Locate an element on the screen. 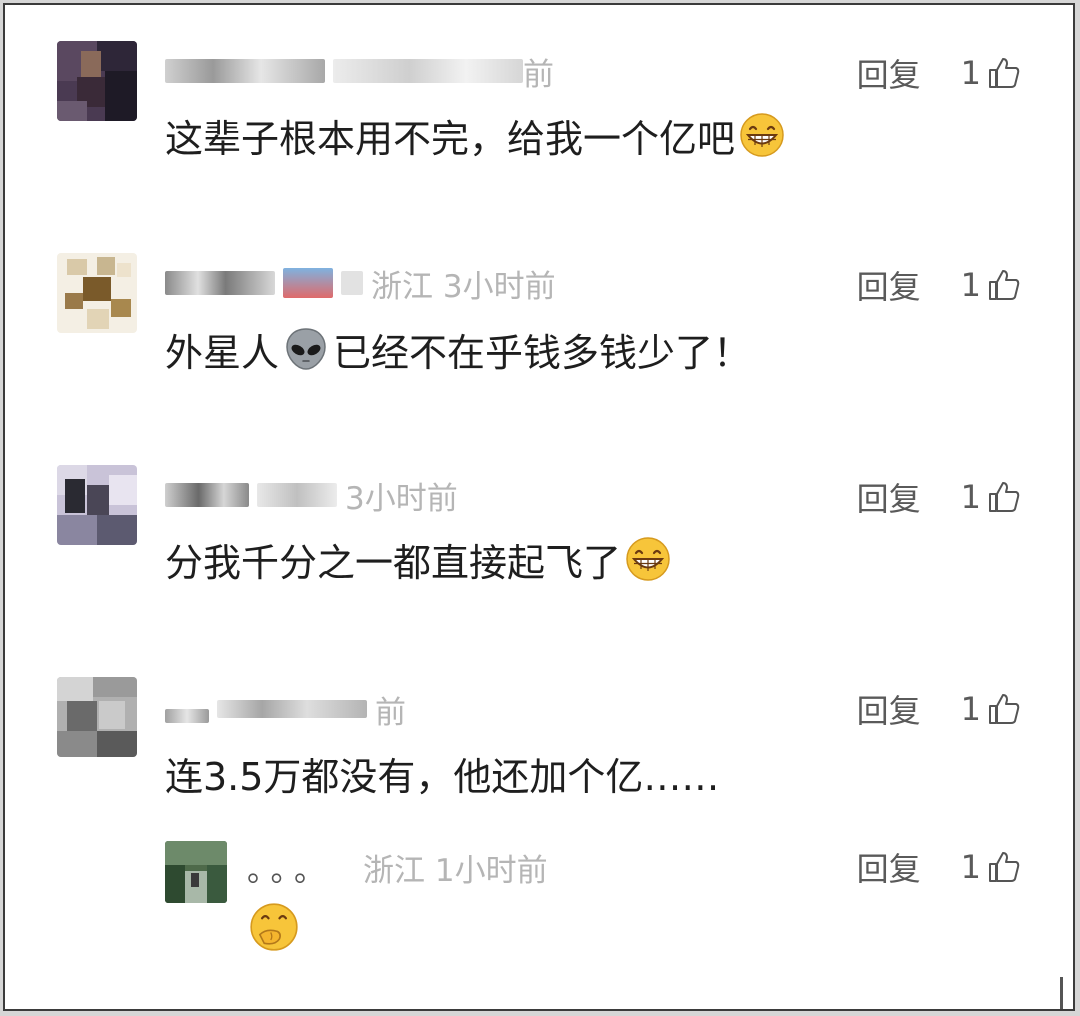 The image size is (1080, 1016). comment-text: 分我千分之一都直接起飞了 is located at coordinates (420, 559).